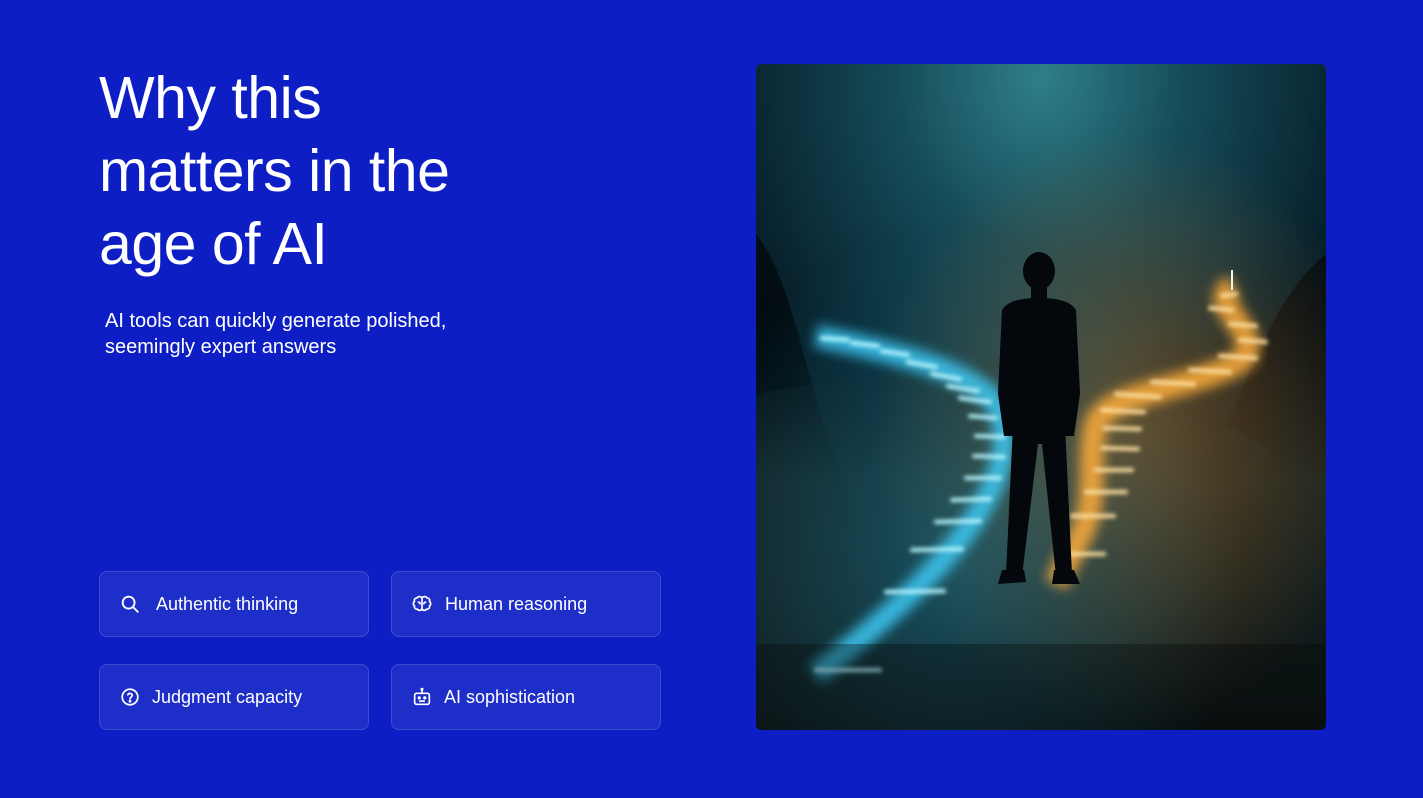 The image size is (1423, 798). I want to click on brain-icon, so click(422, 604).